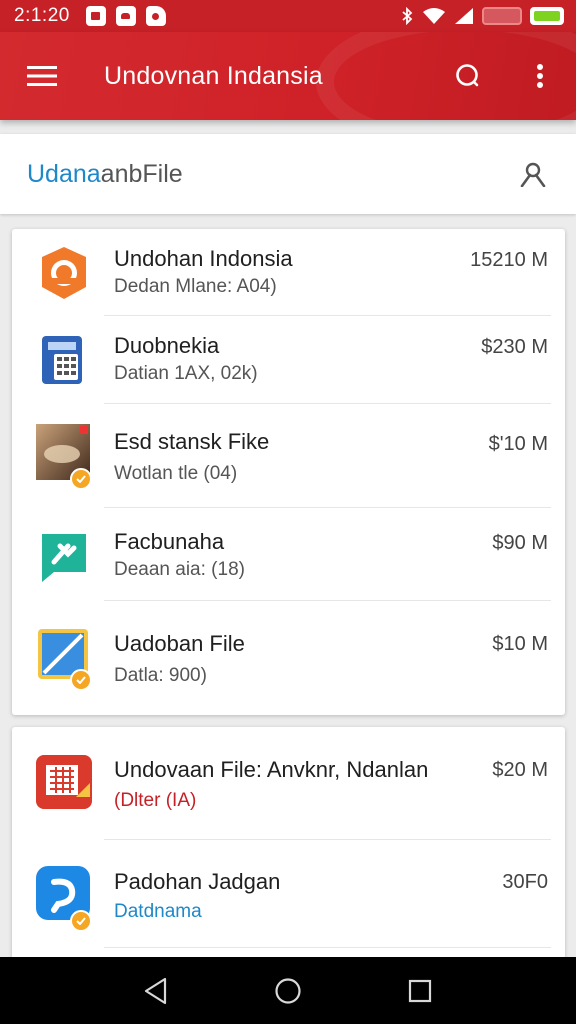 The height and width of the screenshot is (1024, 576). I want to click on home-icon, so click(288, 990).